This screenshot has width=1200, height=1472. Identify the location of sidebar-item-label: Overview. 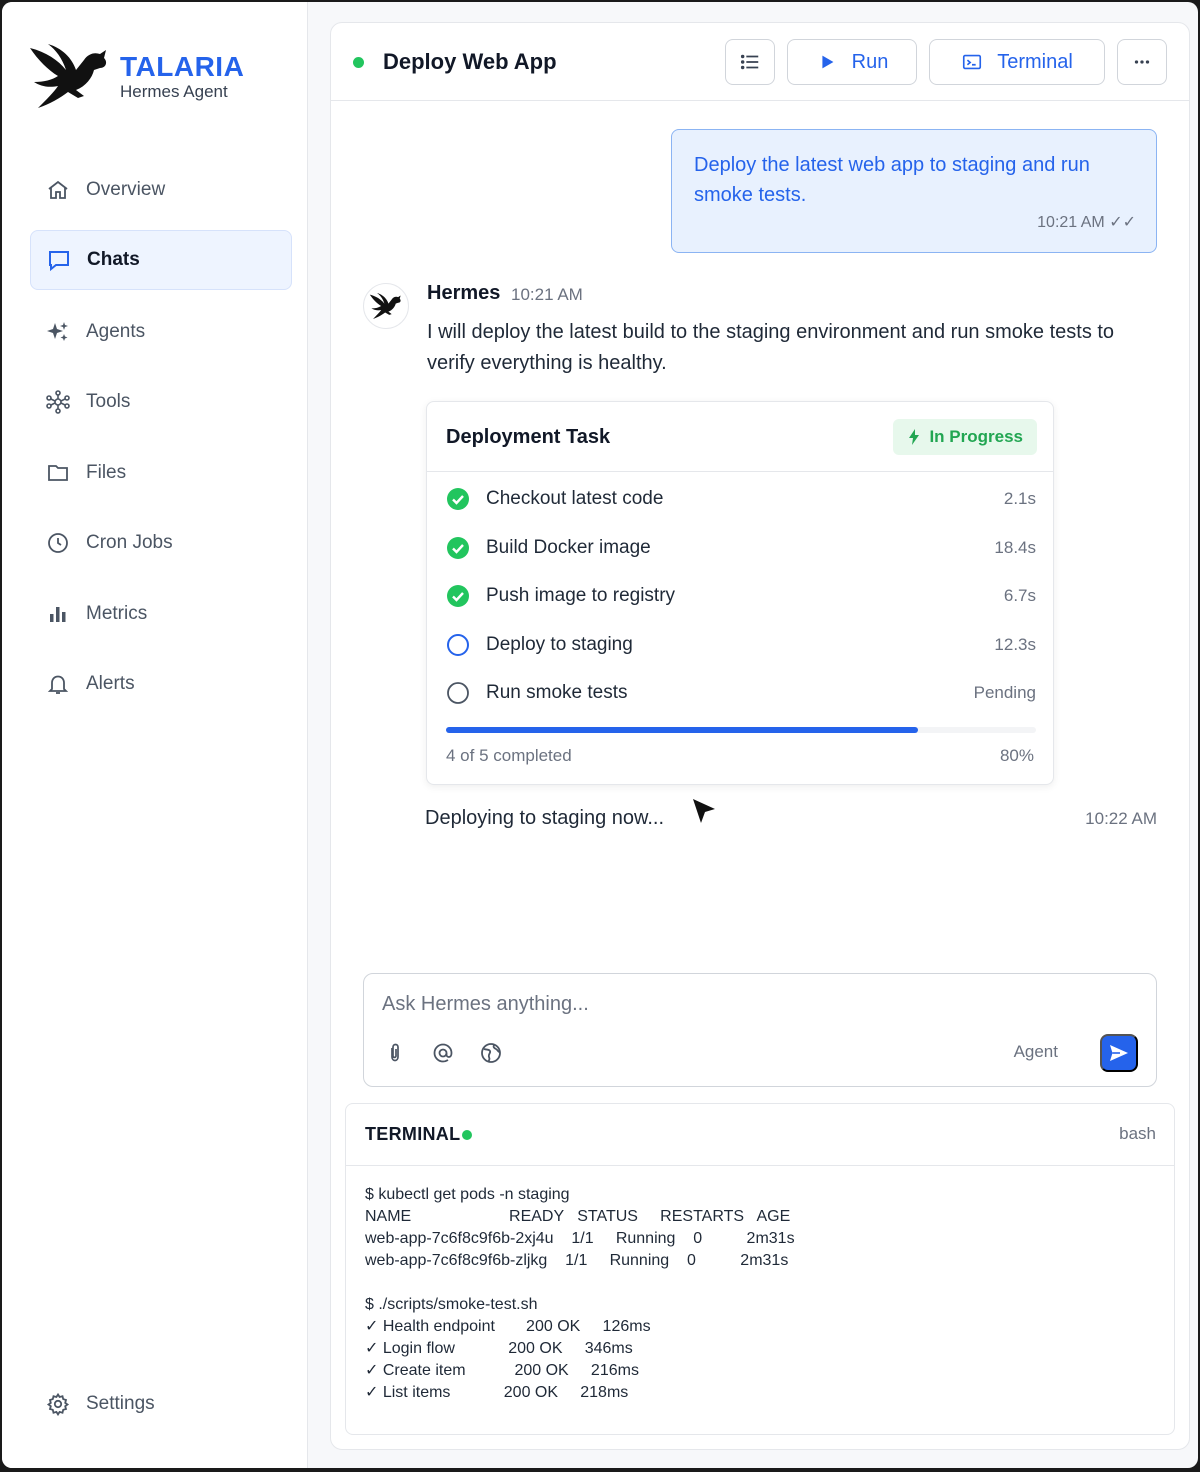
(126, 189).